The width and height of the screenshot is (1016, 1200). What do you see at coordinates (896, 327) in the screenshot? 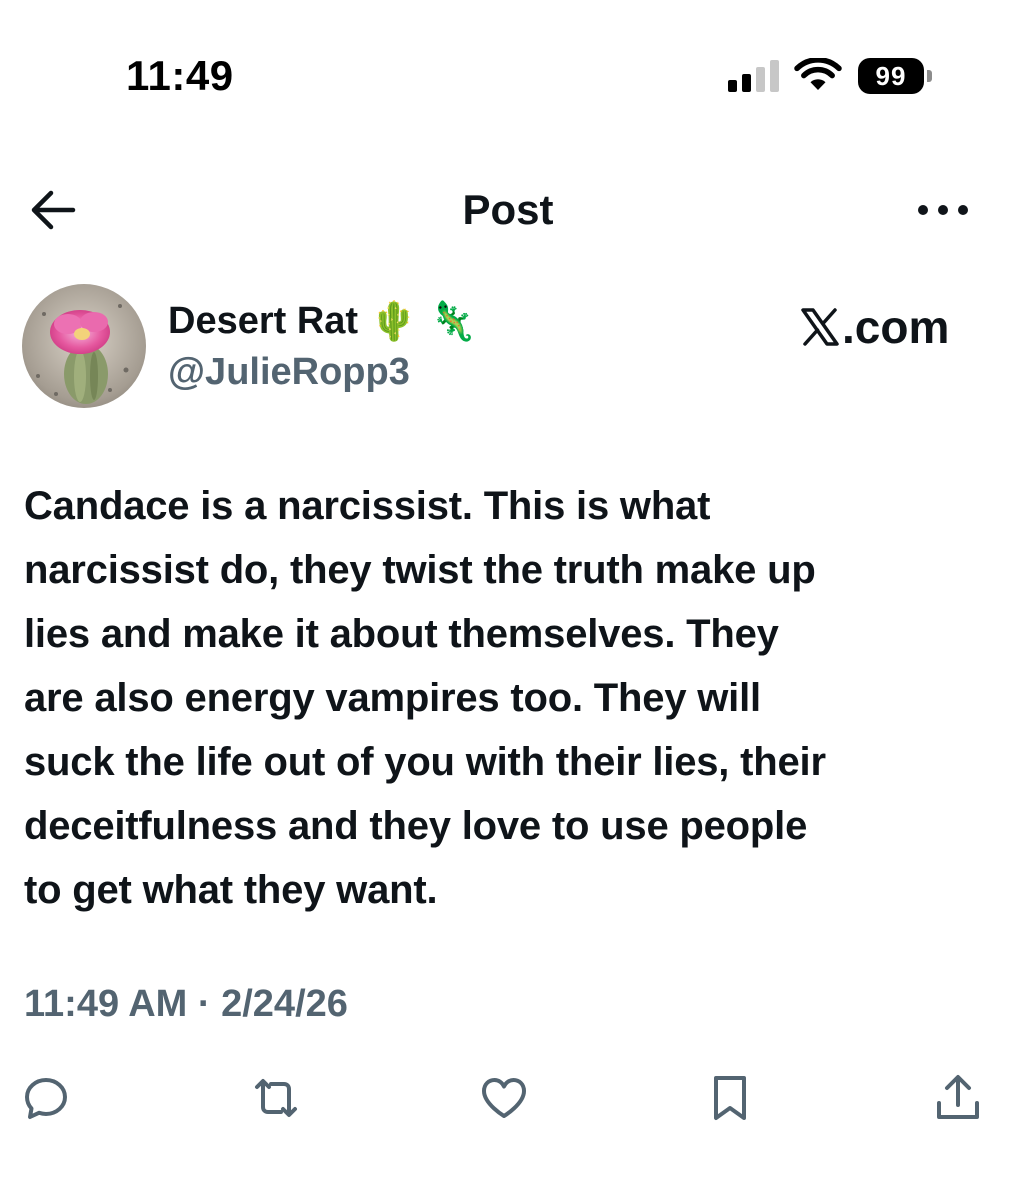
I see `site-suffix: .com` at bounding box center [896, 327].